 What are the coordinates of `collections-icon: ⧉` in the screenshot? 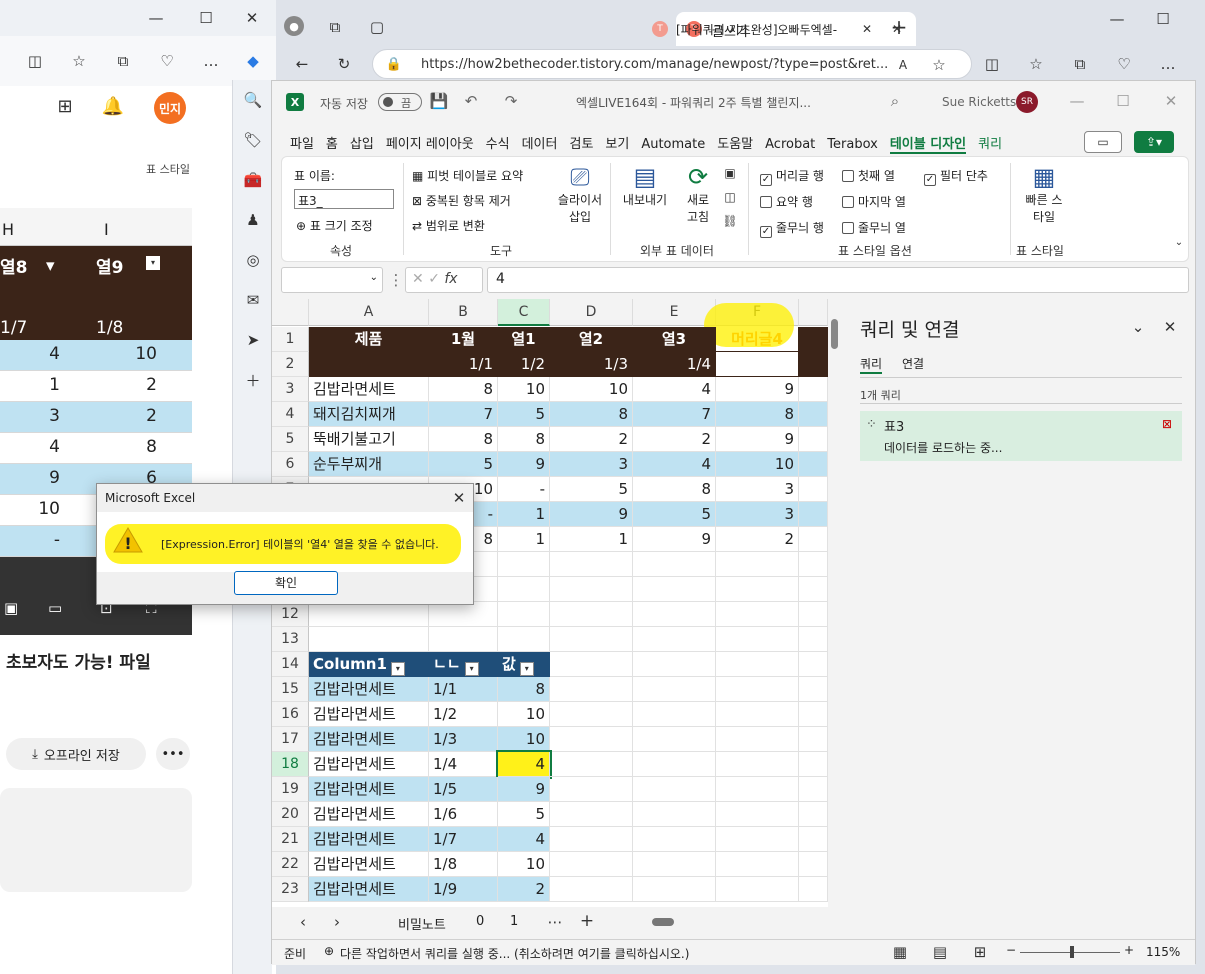 It's located at (123, 61).